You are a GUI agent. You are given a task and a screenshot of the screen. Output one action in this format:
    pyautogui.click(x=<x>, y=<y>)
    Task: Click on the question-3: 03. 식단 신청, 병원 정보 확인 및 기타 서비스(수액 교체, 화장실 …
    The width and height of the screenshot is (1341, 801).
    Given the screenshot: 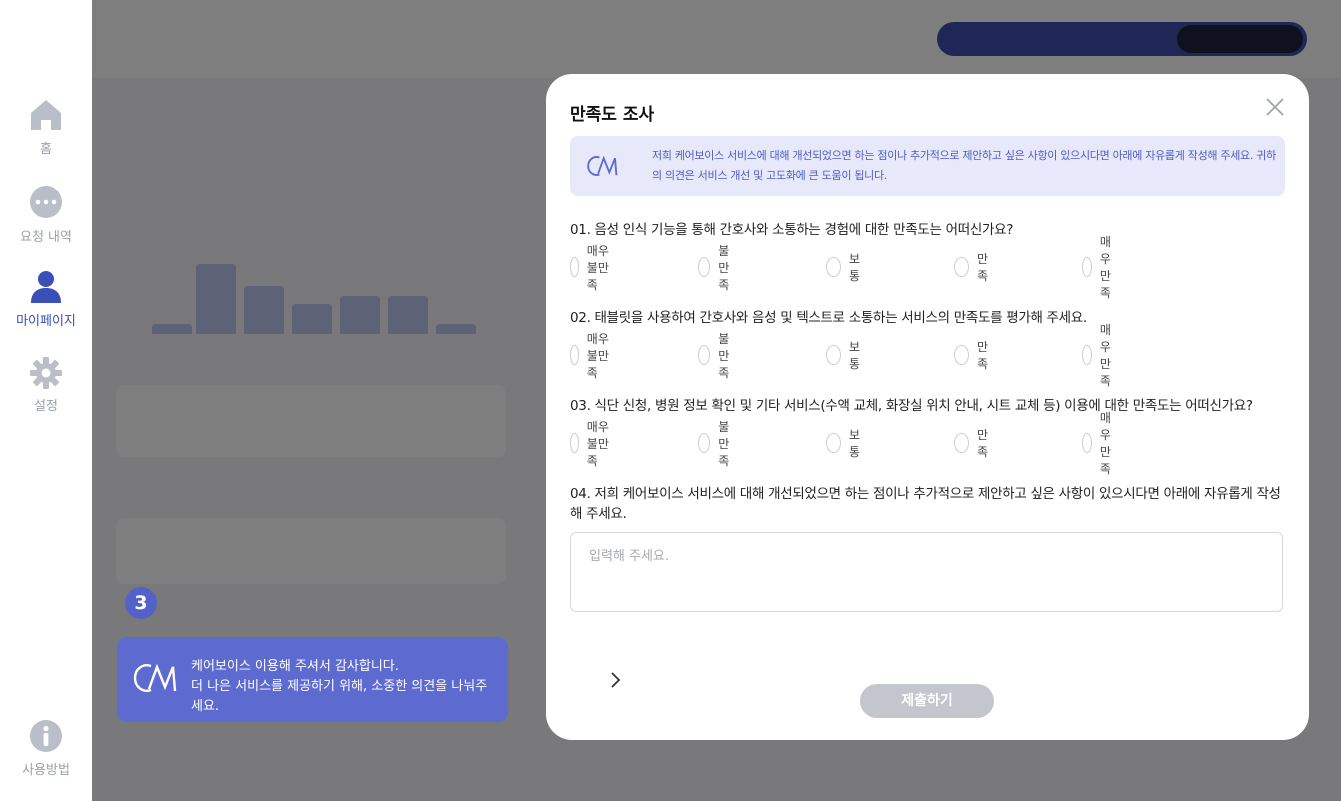 What is the action you would take?
    pyautogui.click(x=911, y=406)
    